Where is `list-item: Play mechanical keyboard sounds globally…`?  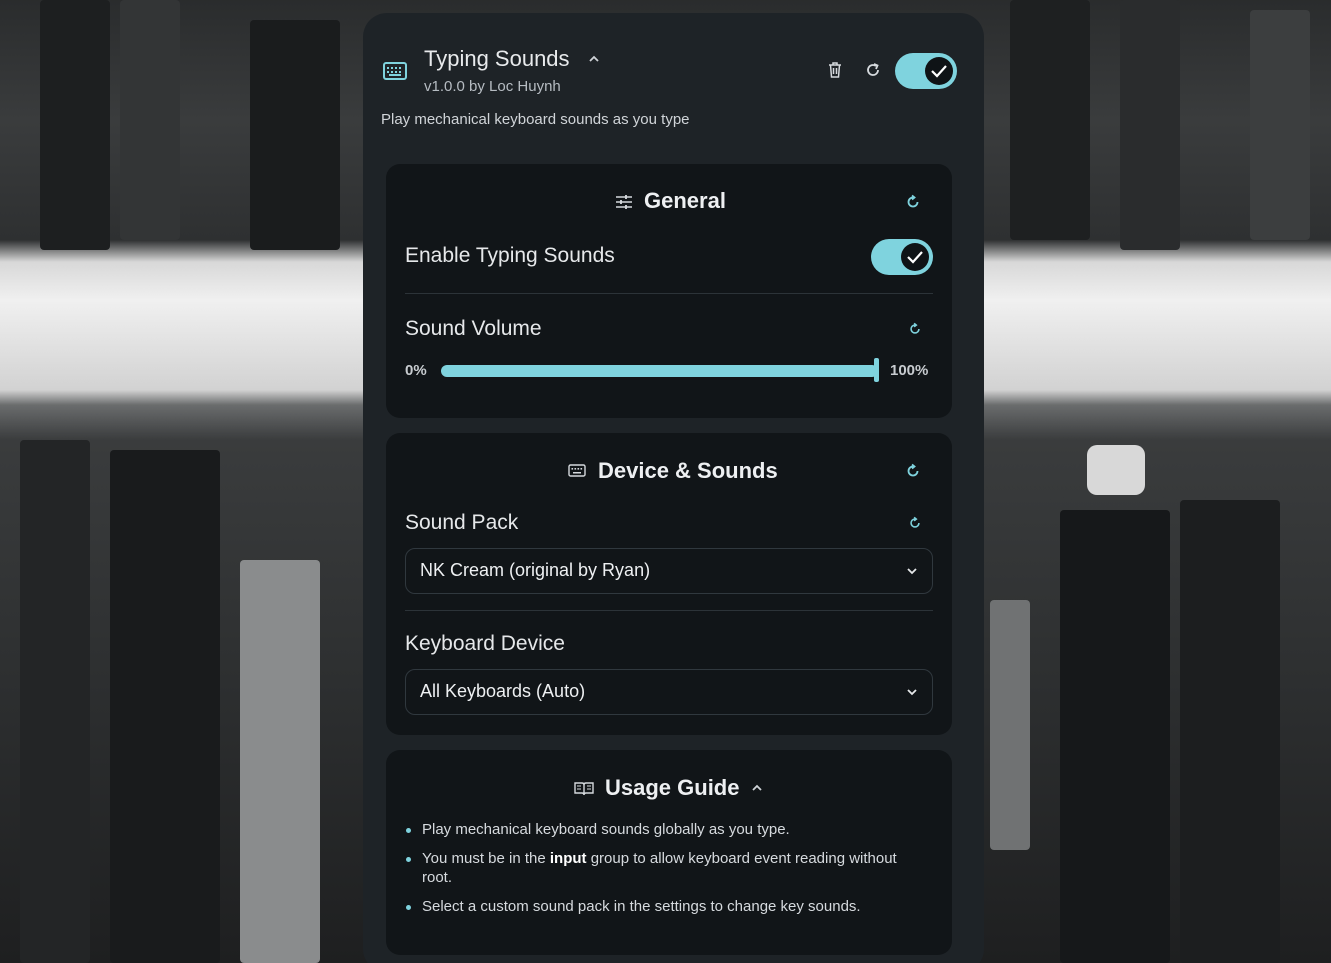 list-item: Play mechanical keyboard sounds globally… is located at coordinates (664, 829).